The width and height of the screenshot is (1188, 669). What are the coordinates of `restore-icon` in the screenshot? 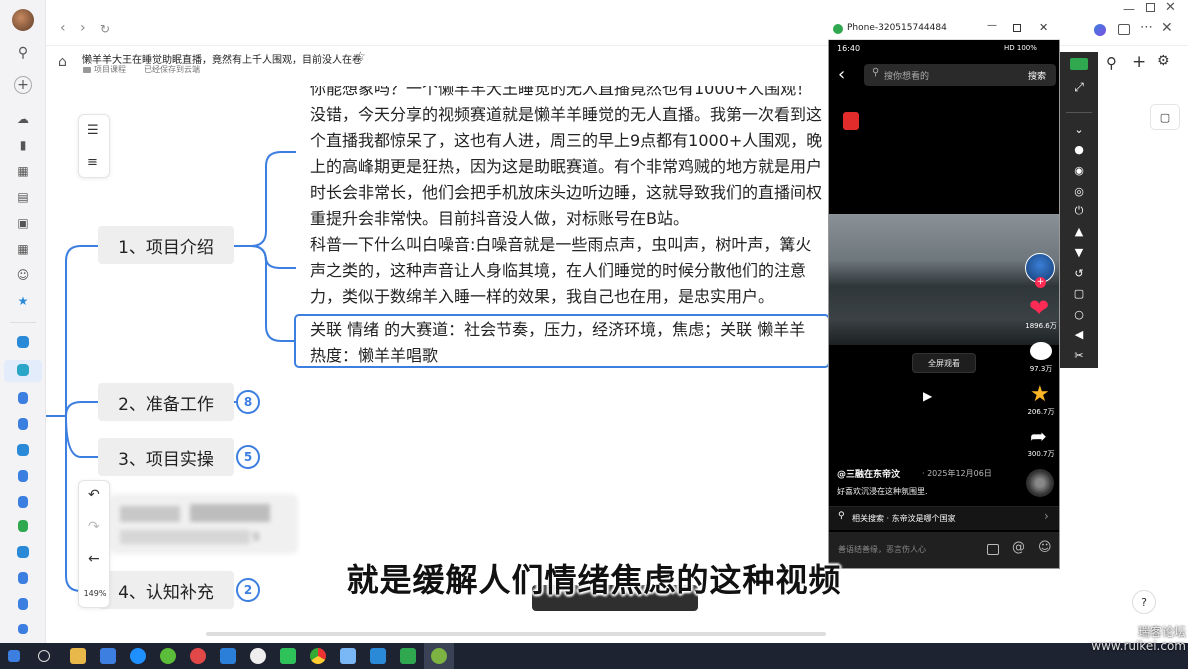 It's located at (1150, 7).